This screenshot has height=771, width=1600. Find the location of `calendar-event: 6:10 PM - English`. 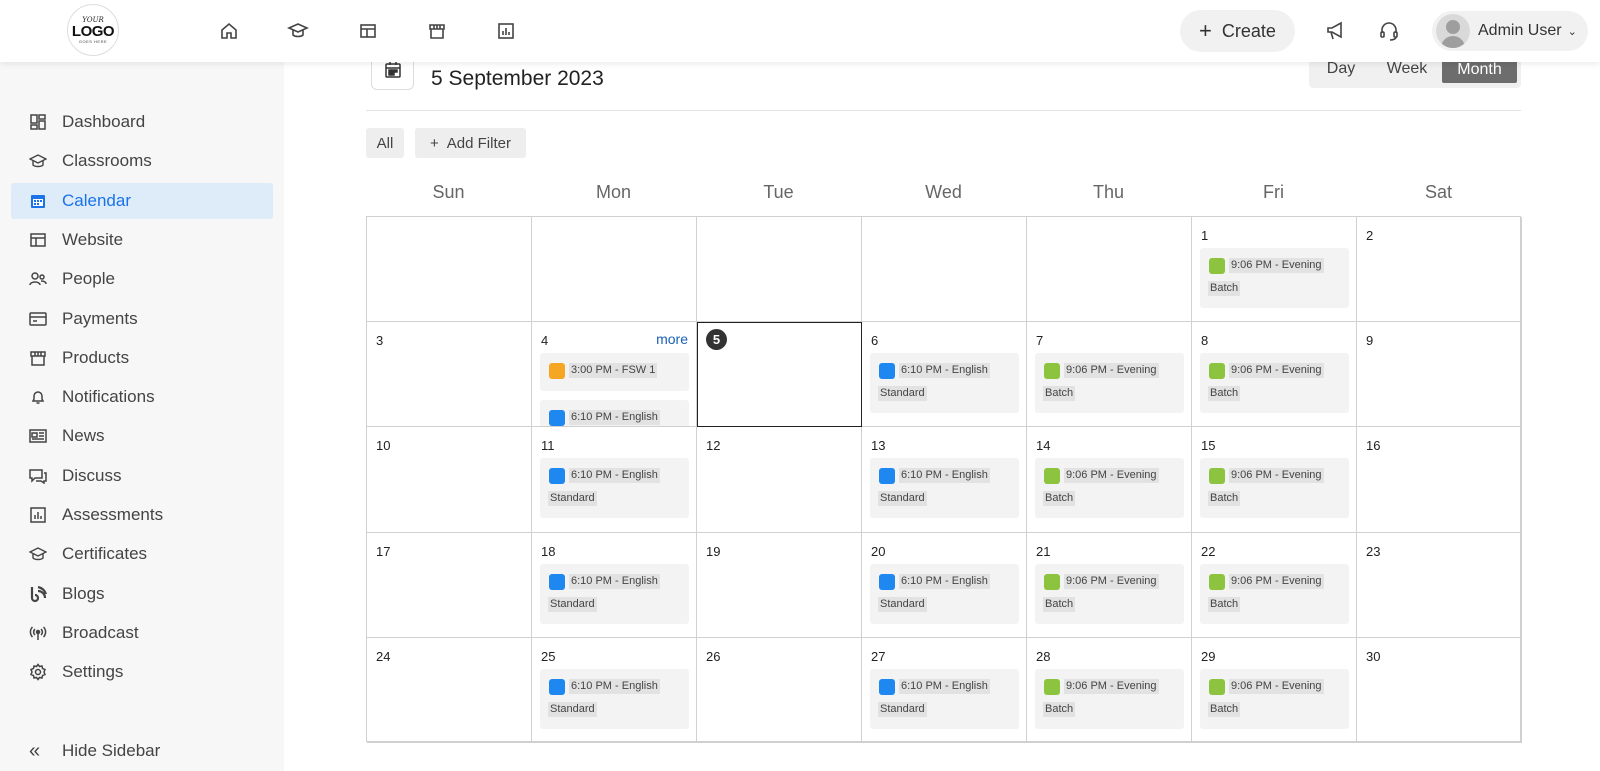

calendar-event: 6:10 PM - English is located at coordinates (614, 413).